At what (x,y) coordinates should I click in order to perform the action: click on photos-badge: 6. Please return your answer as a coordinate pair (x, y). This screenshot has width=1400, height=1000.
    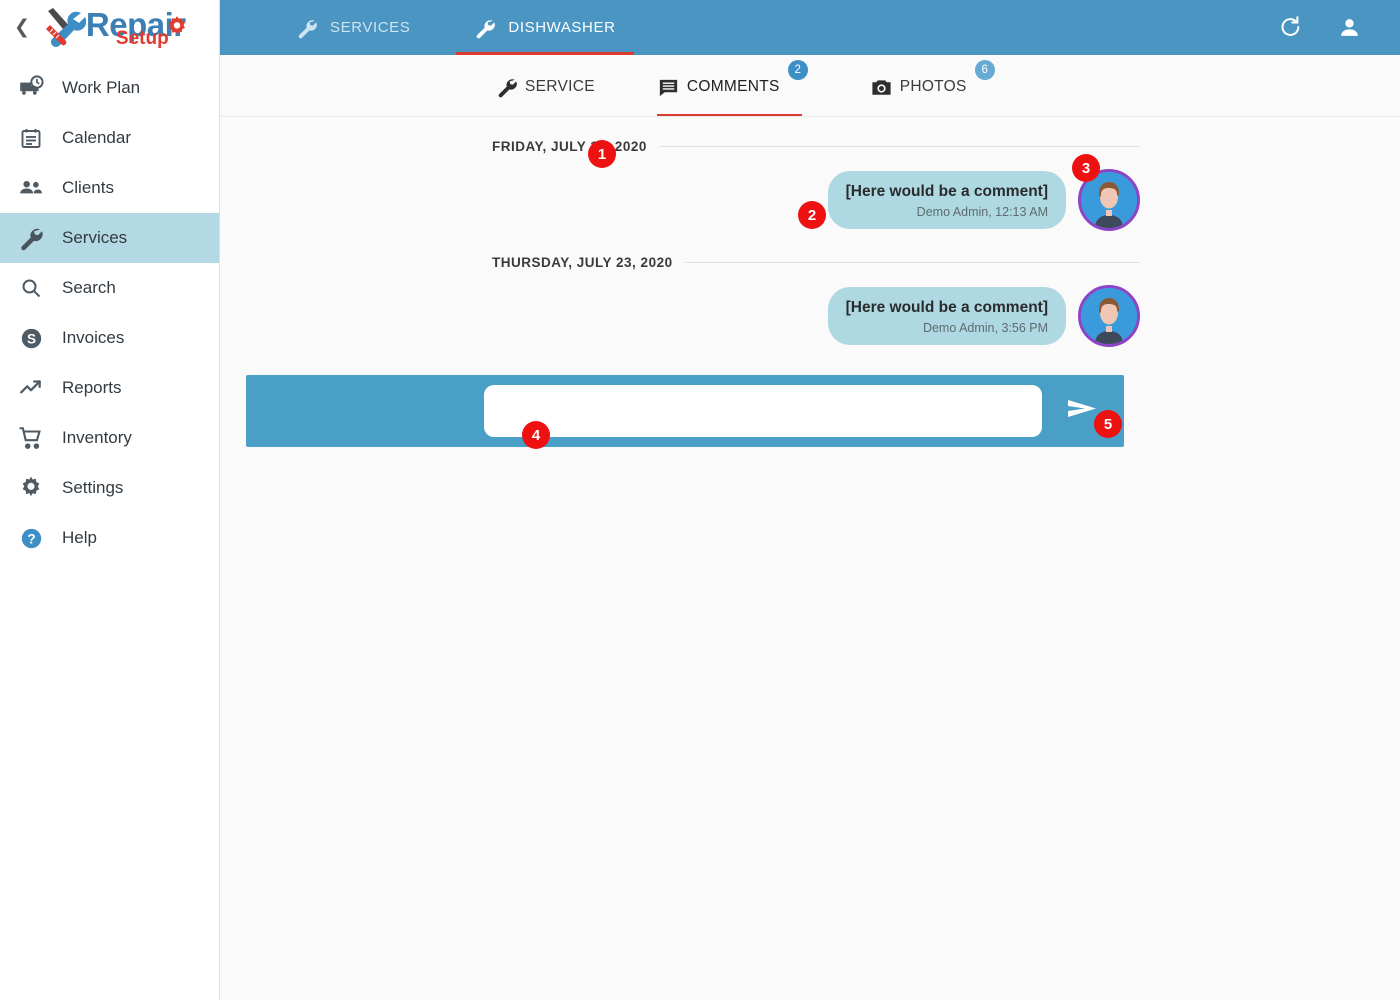
    Looking at the image, I should click on (984, 70).